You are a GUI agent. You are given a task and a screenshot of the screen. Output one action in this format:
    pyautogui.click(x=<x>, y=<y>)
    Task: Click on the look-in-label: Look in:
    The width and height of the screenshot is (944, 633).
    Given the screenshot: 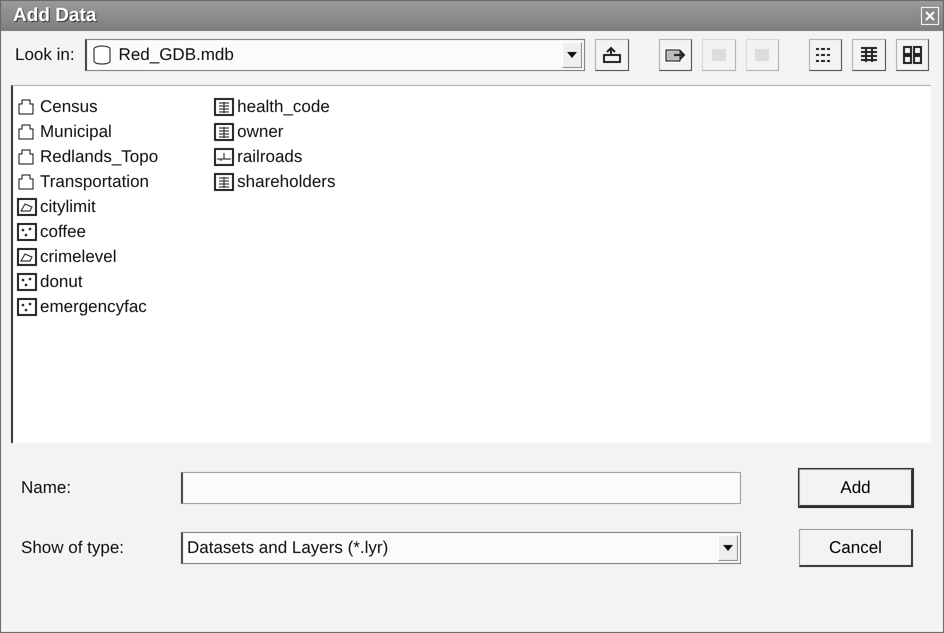 What is the action you would take?
    pyautogui.click(x=45, y=55)
    